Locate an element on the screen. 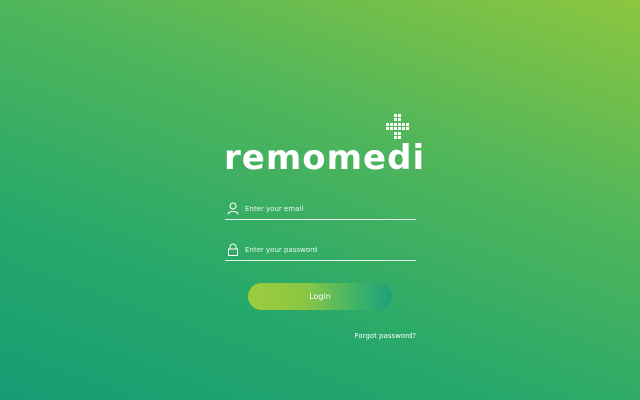 The height and width of the screenshot is (400, 640). remomedi-logo: remomedi is located at coordinates (324, 145).